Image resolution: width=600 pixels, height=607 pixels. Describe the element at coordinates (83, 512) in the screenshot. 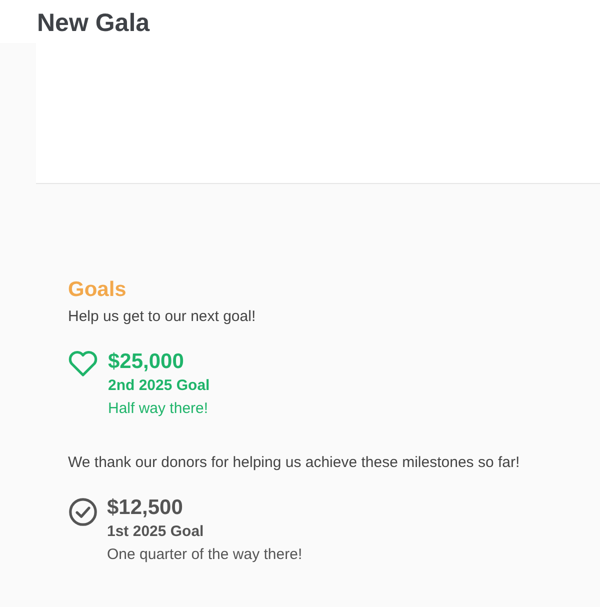

I see `check-circle-icon` at that location.